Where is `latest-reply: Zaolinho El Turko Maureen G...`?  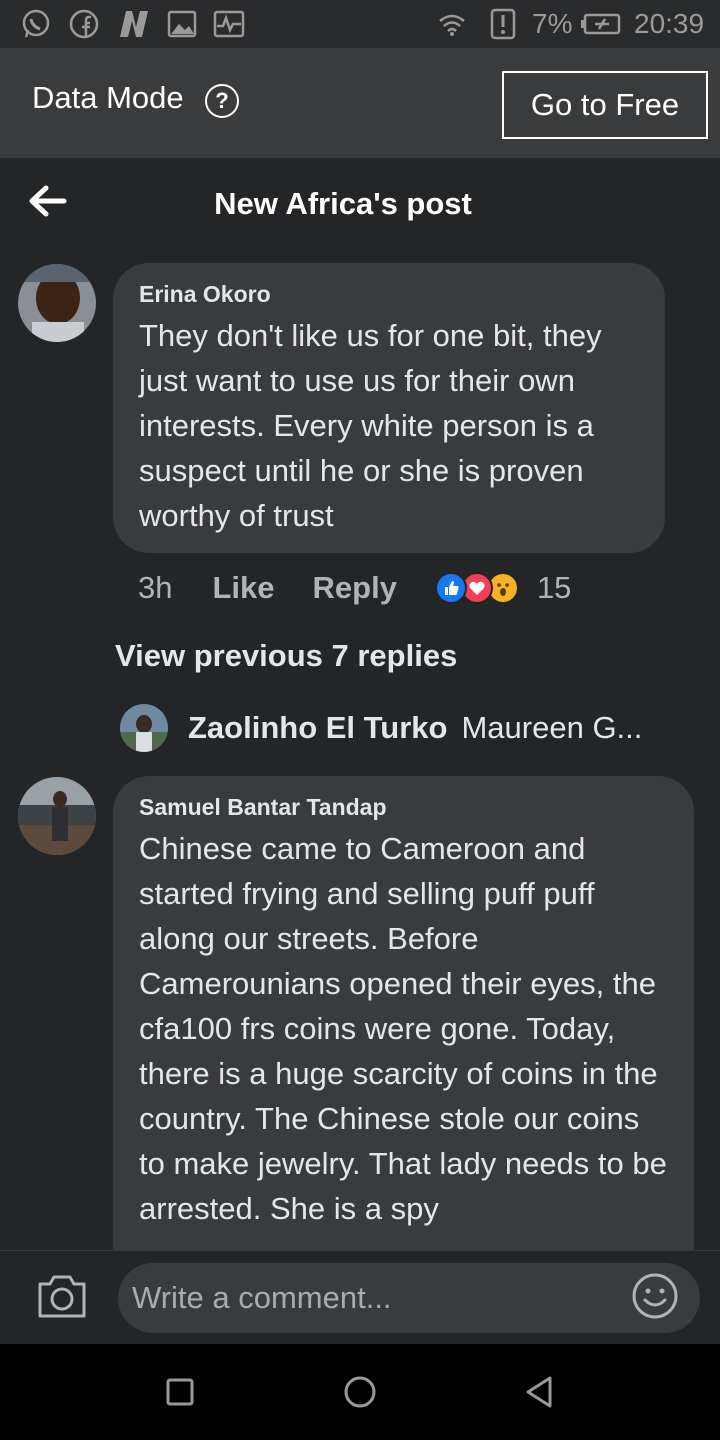 latest-reply: Zaolinho El Turko Maureen G... is located at coordinates (381, 728).